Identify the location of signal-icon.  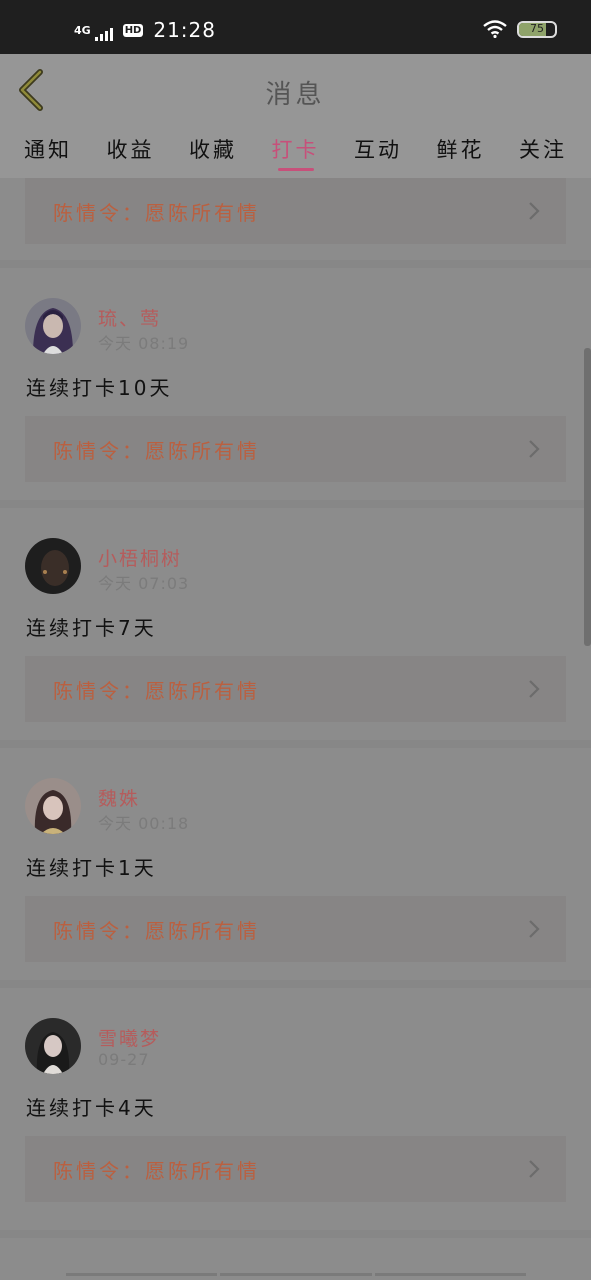
(103, 34).